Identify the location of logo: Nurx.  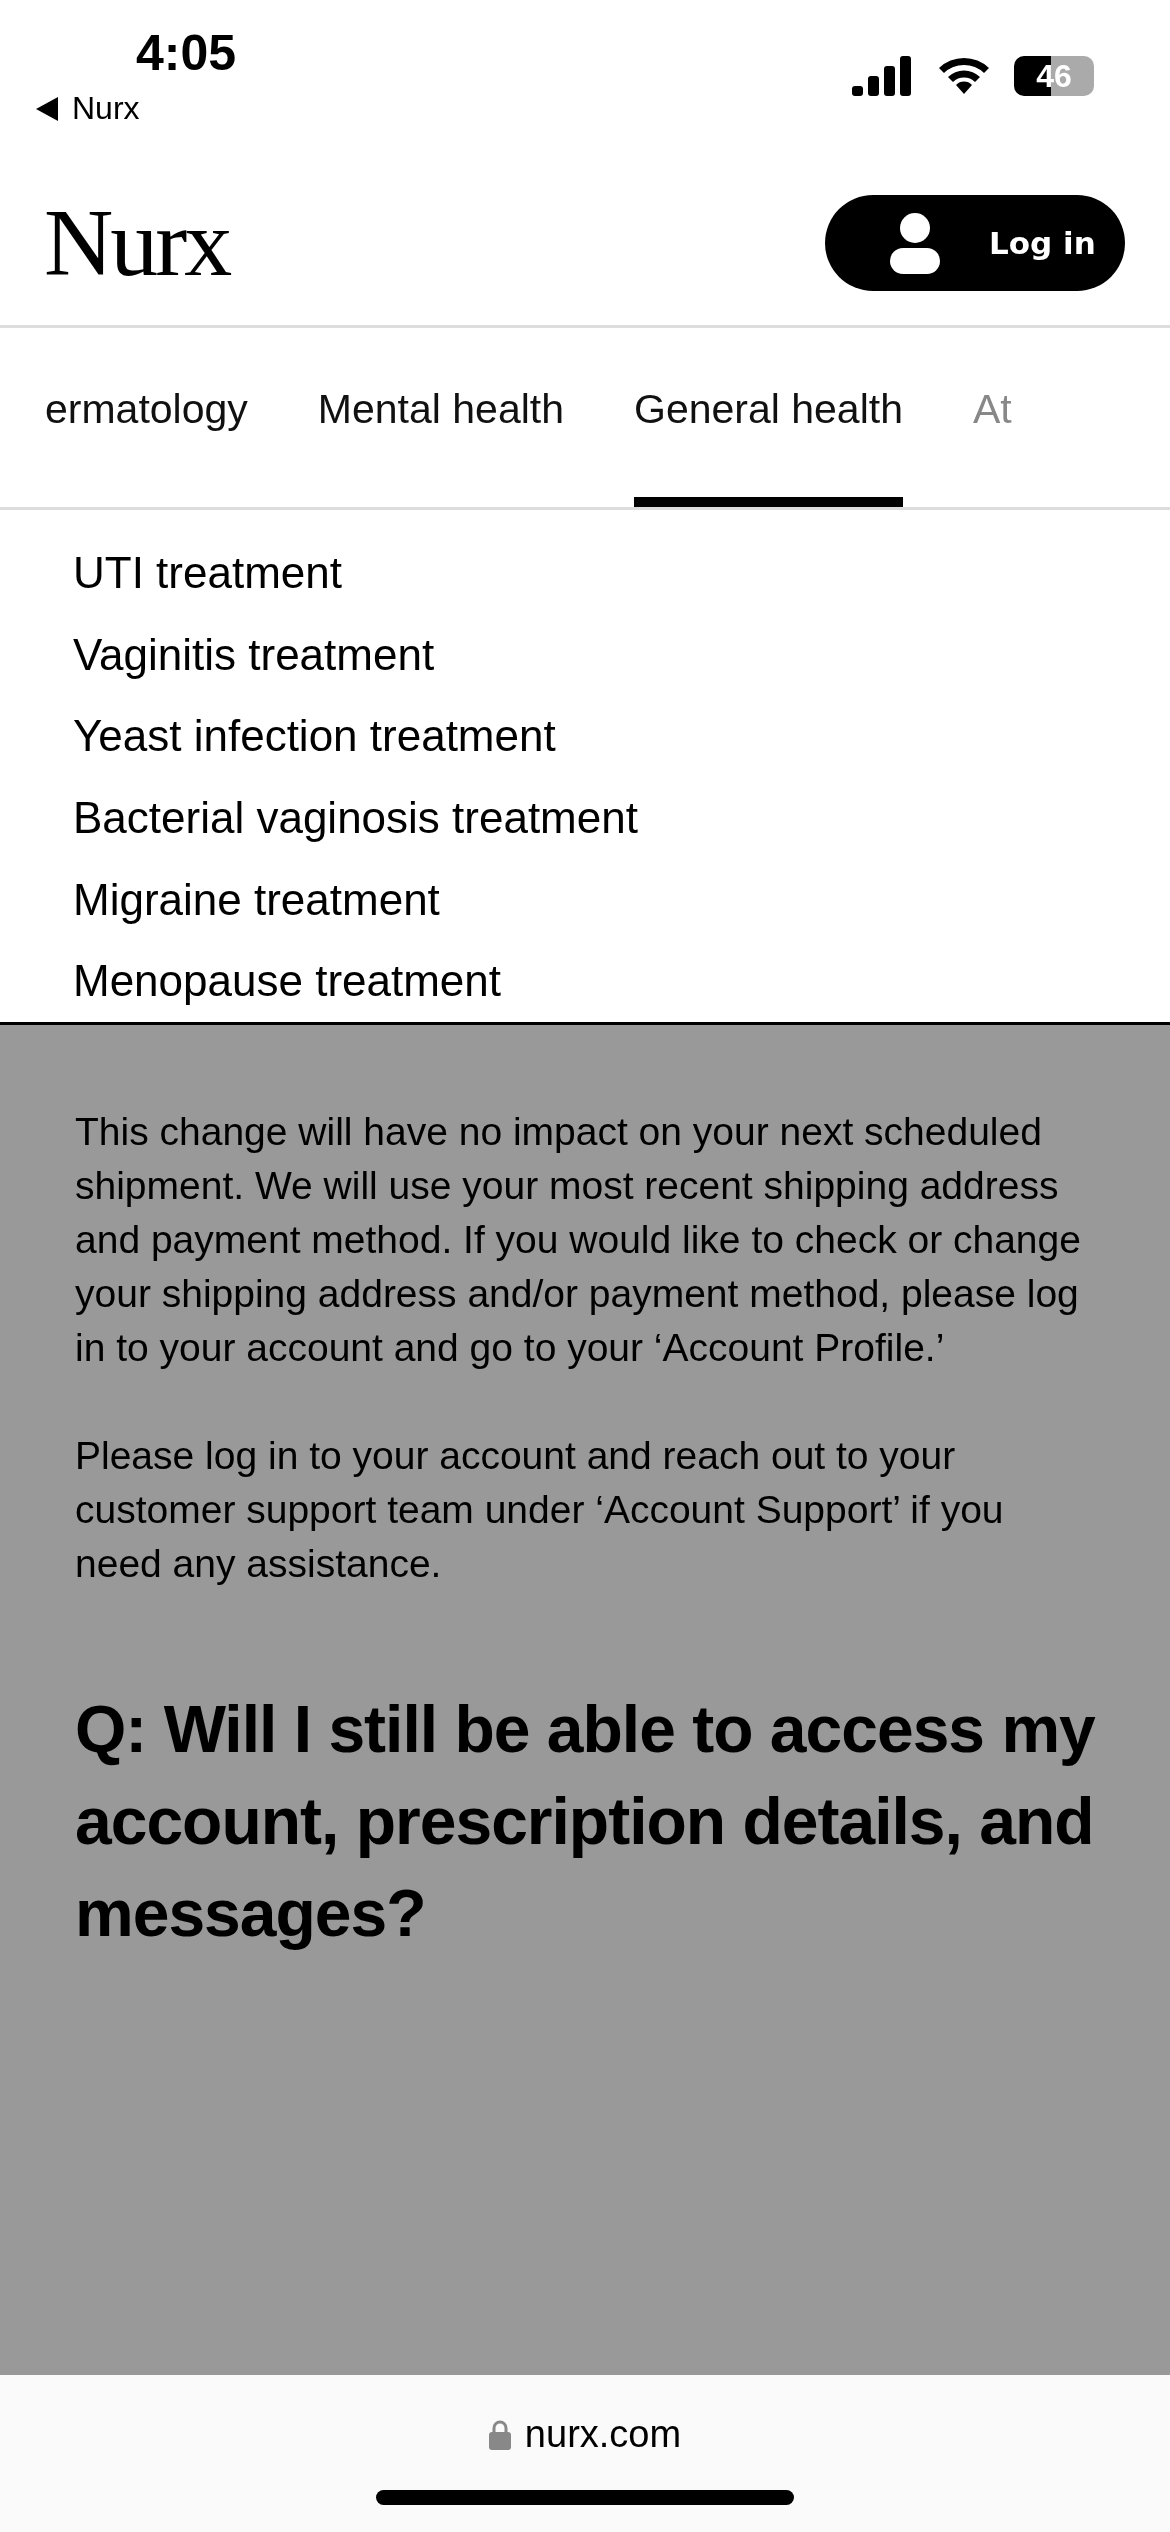
(137, 243).